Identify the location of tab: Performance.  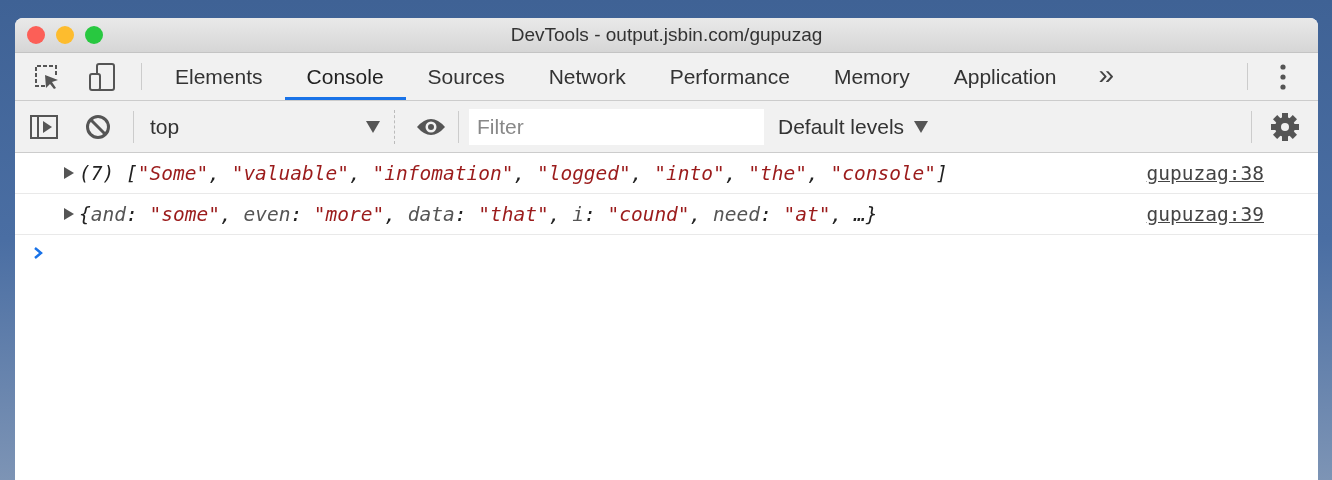
(729, 76).